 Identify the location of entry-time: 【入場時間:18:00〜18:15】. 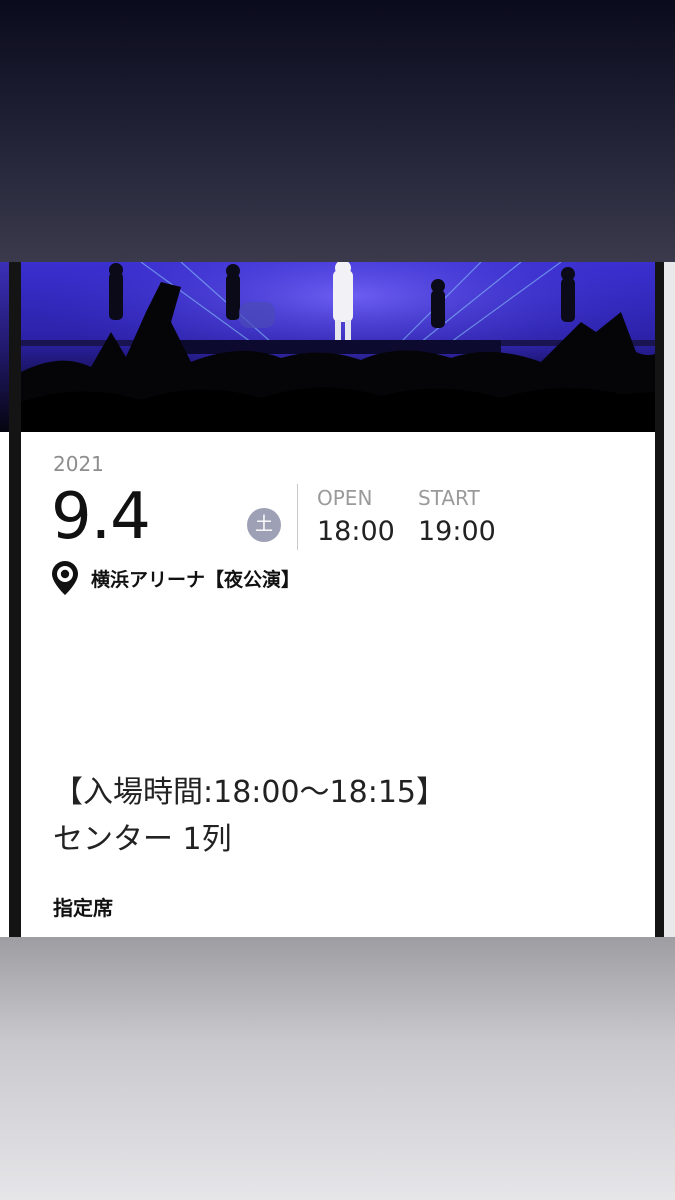
(250, 792).